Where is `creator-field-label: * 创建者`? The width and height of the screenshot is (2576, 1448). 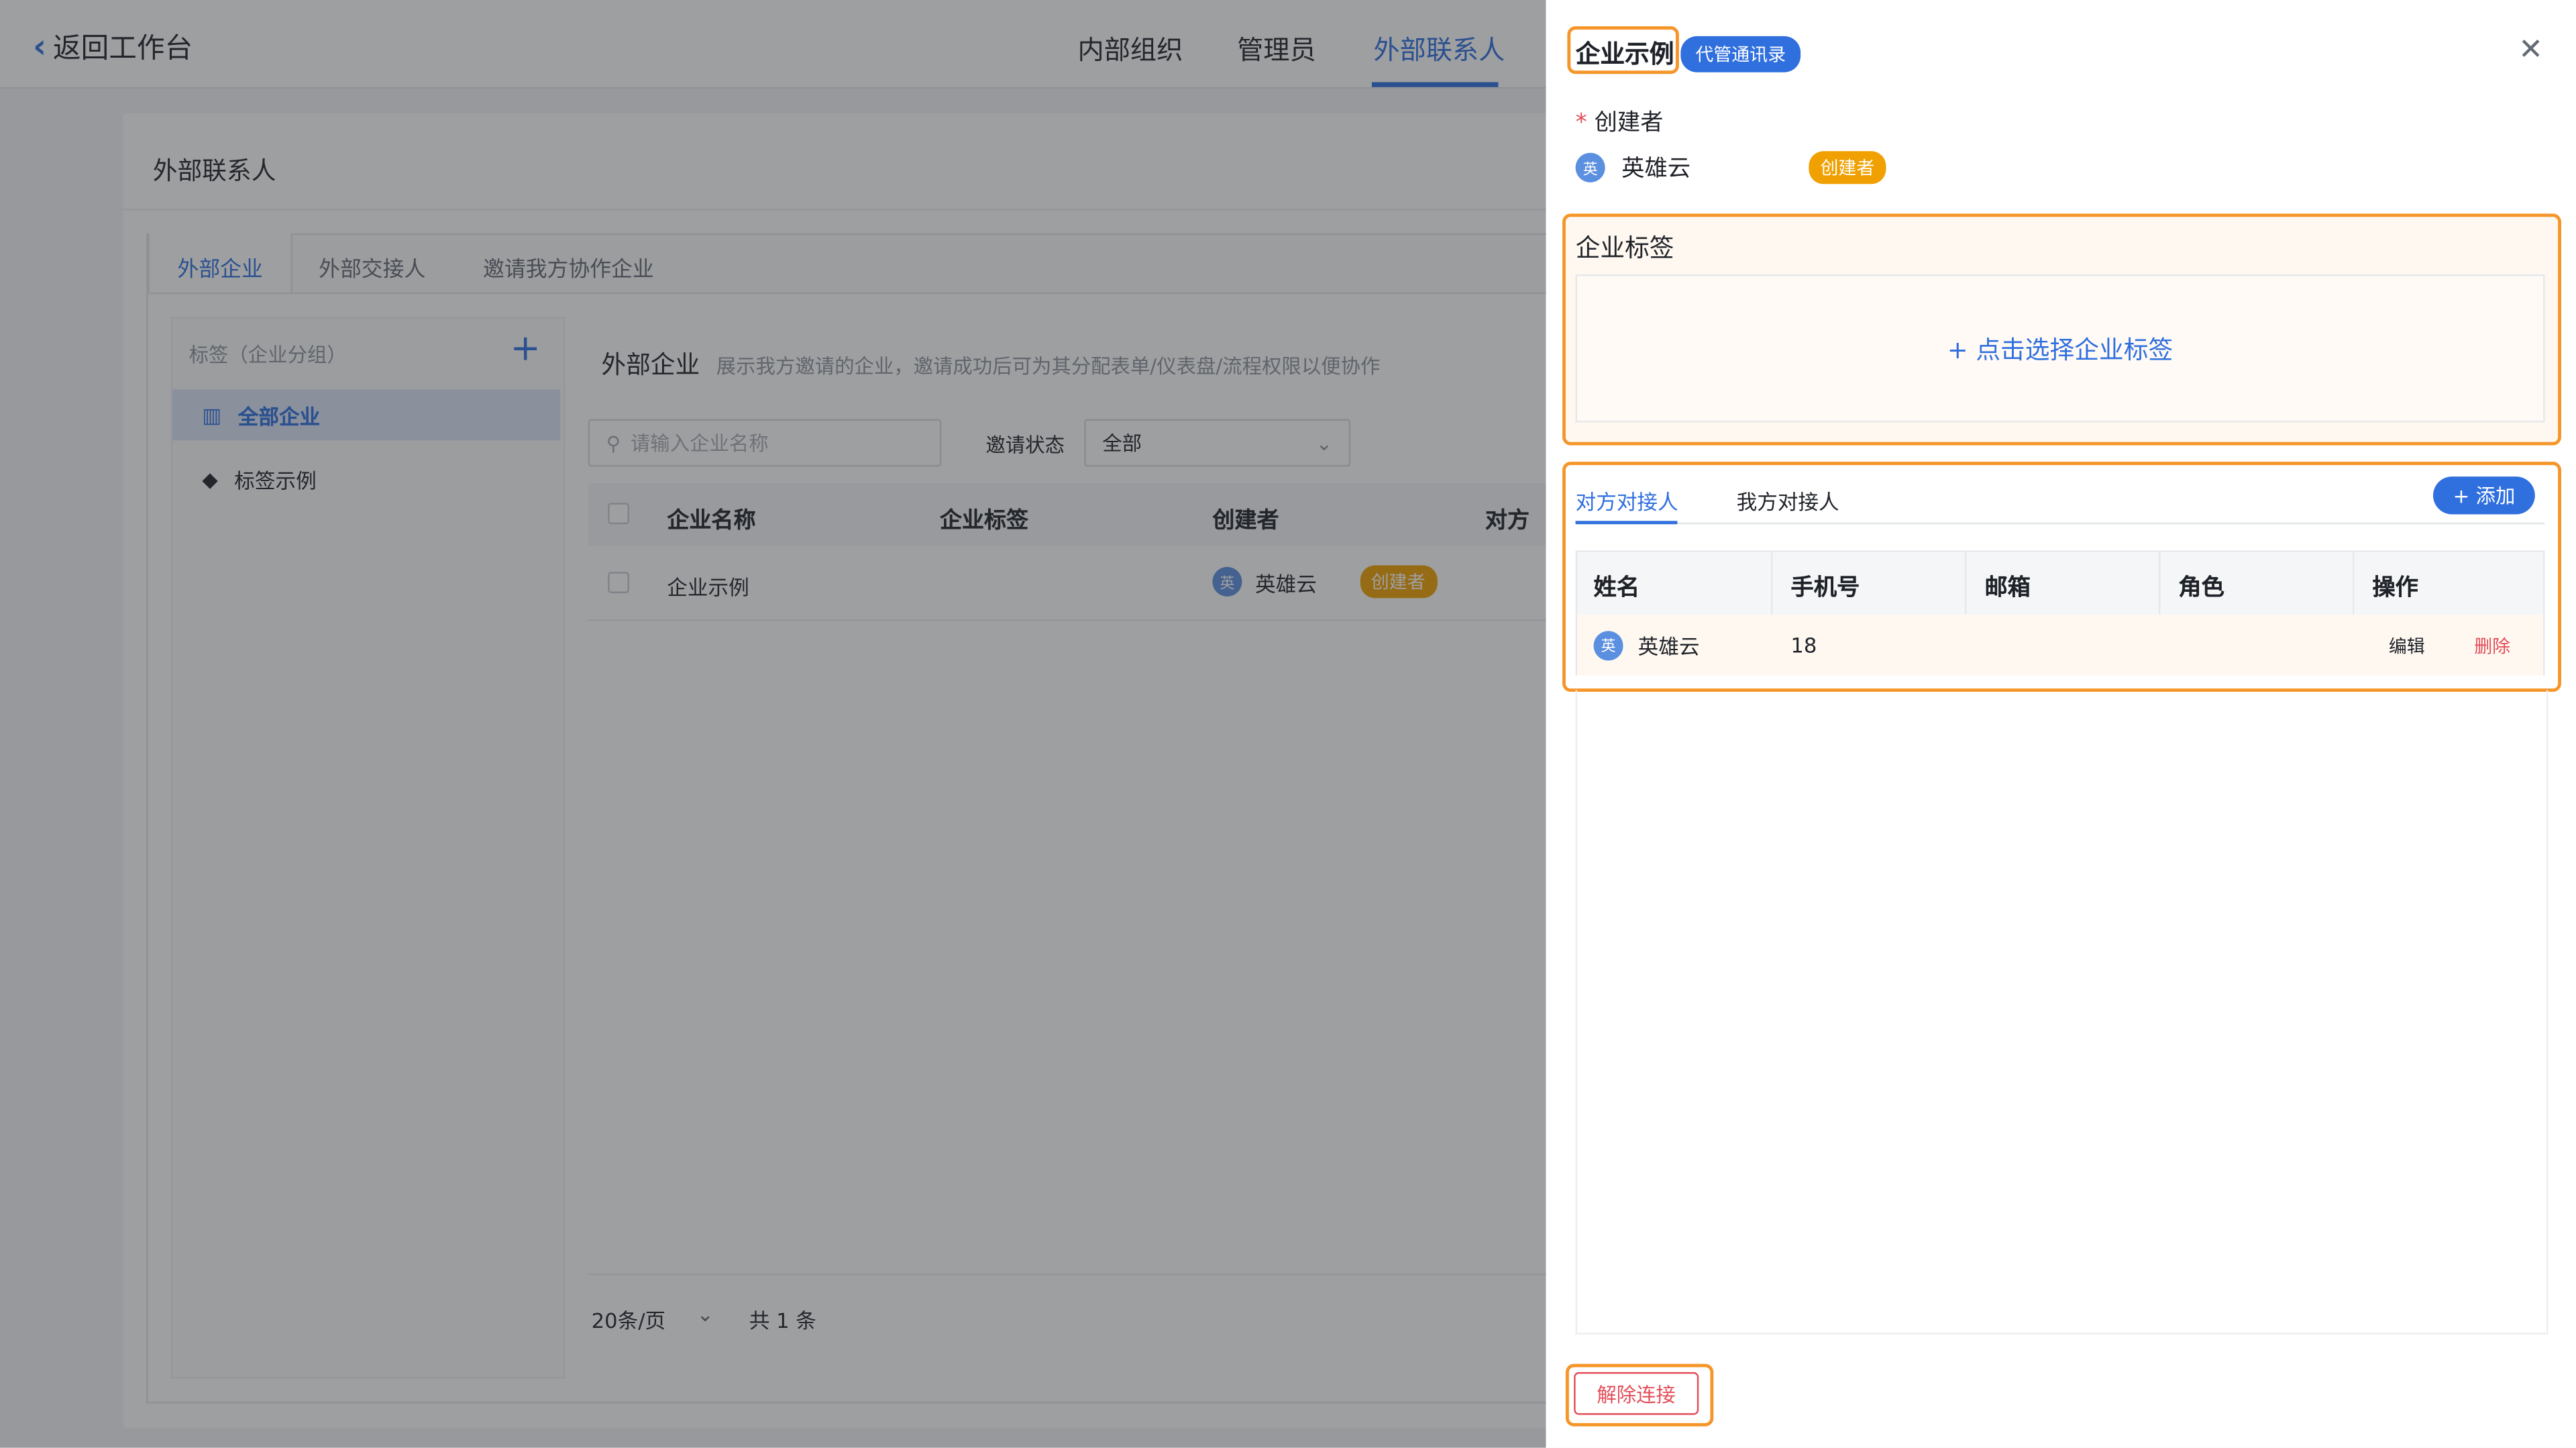 creator-field-label: * 创建者 is located at coordinates (1620, 121).